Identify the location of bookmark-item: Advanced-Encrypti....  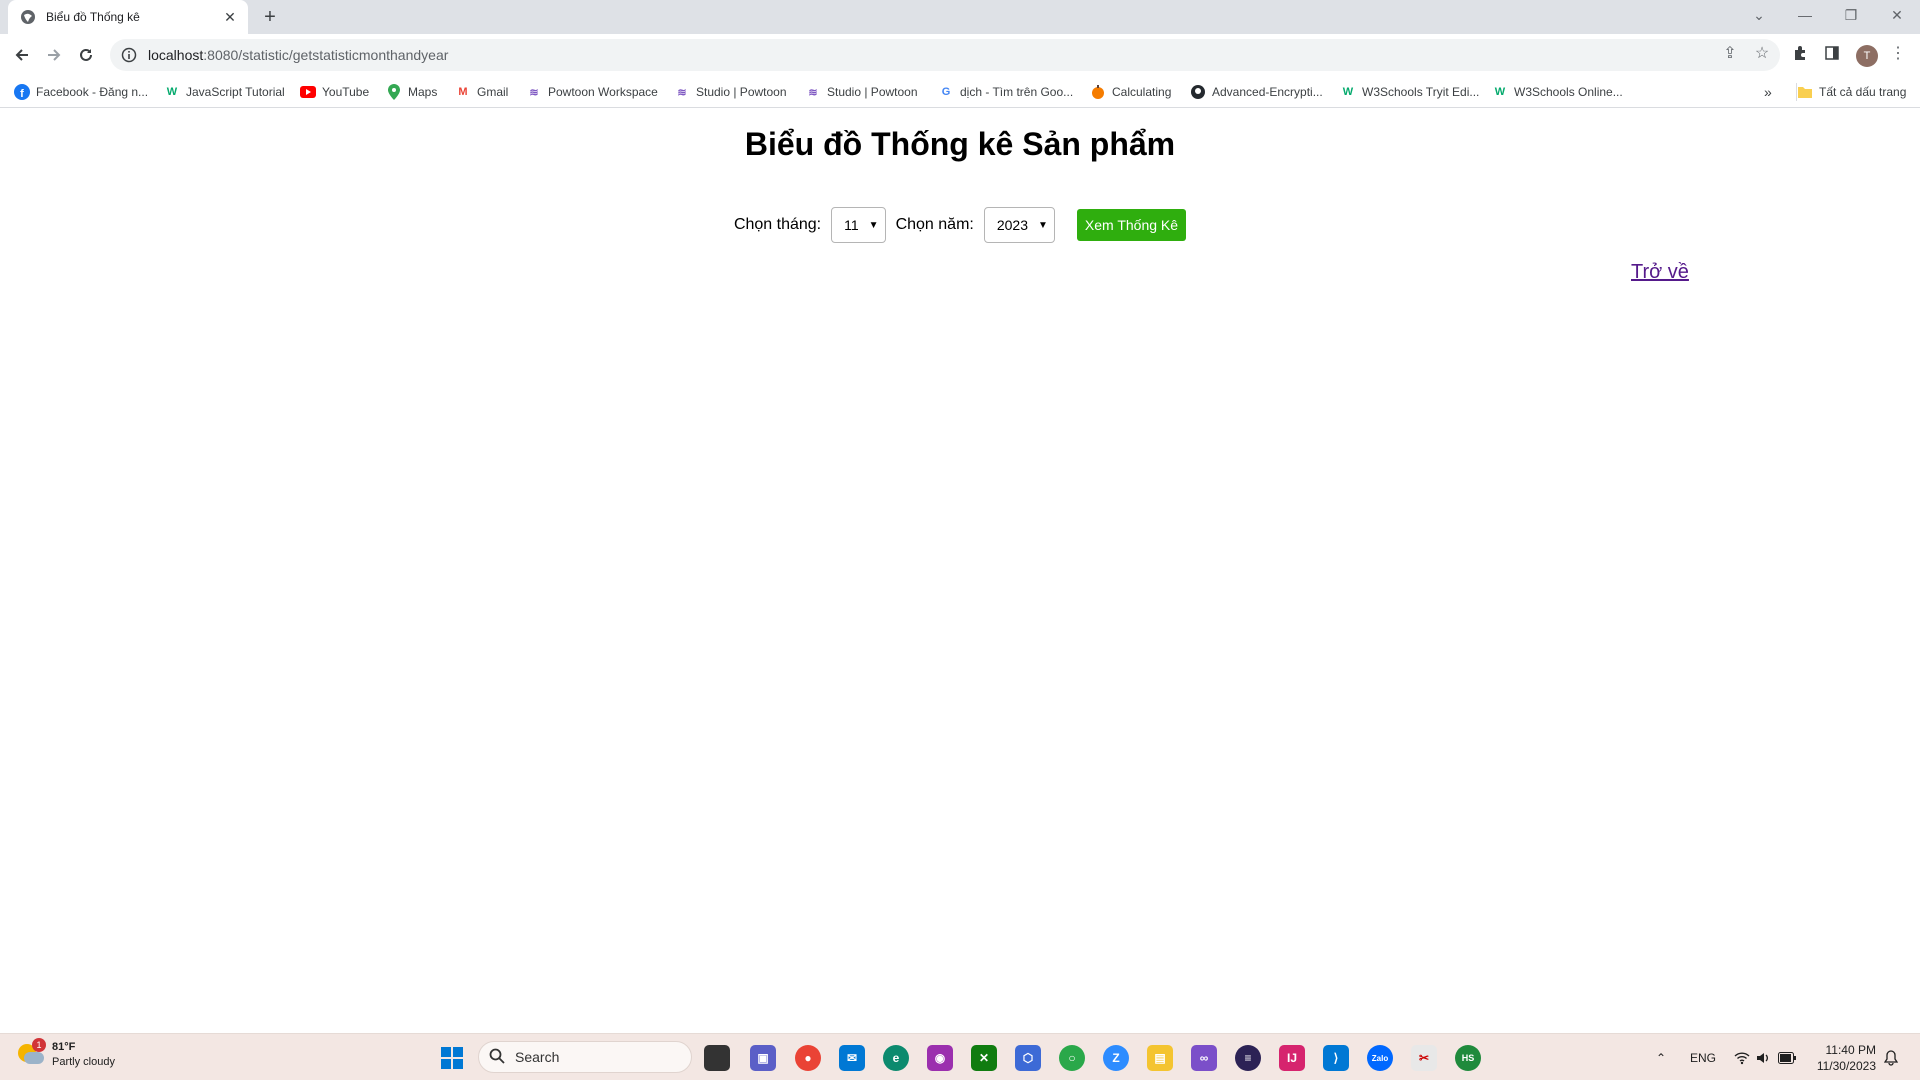
(1256, 92).